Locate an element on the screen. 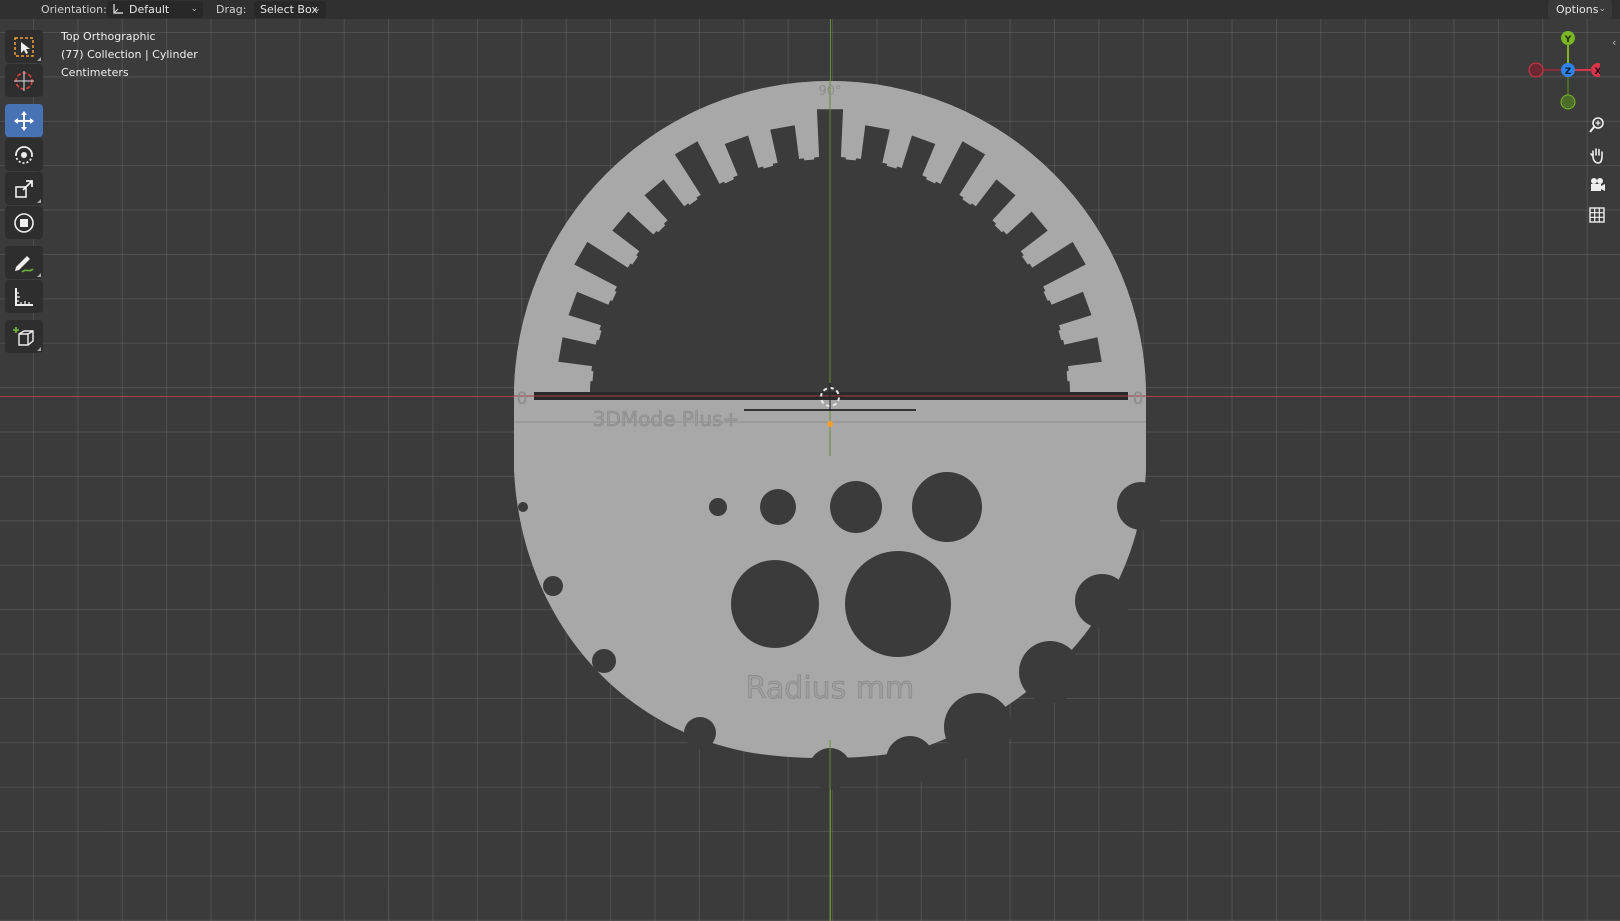 This screenshot has width=1620, height=921. add-cube-tool is located at coordinates (24, 336).